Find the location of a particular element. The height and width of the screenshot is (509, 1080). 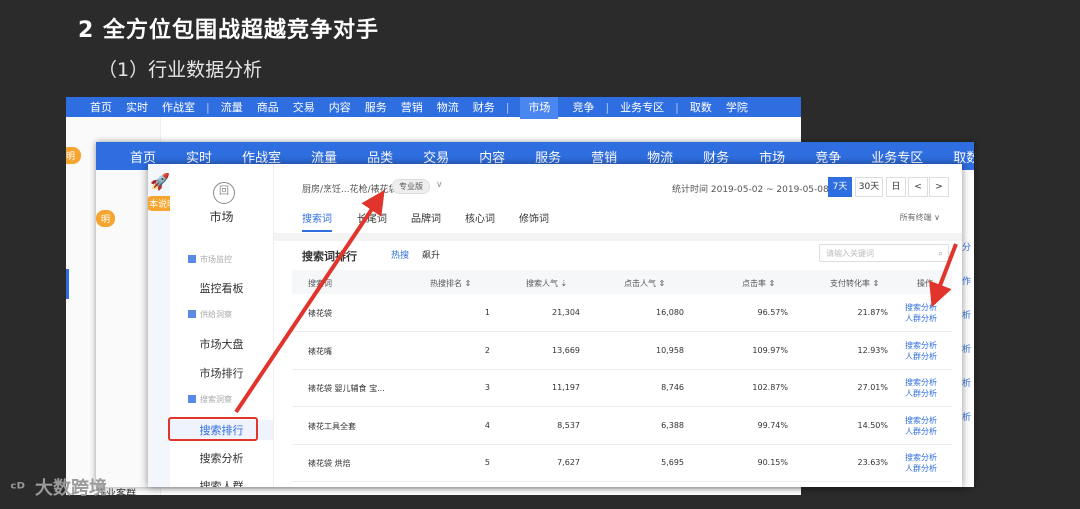

back-nav-item: 取数 is located at coordinates (701, 107).